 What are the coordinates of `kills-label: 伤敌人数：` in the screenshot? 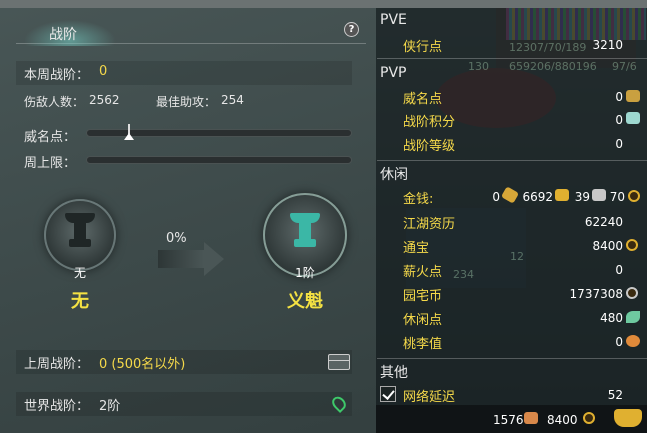 It's located at (54, 102).